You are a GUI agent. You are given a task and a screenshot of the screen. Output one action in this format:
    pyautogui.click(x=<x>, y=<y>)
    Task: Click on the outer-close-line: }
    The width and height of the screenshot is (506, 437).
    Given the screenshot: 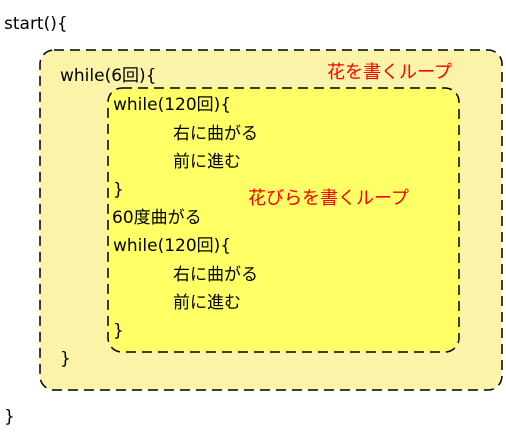 What is the action you would take?
    pyautogui.click(x=65, y=359)
    